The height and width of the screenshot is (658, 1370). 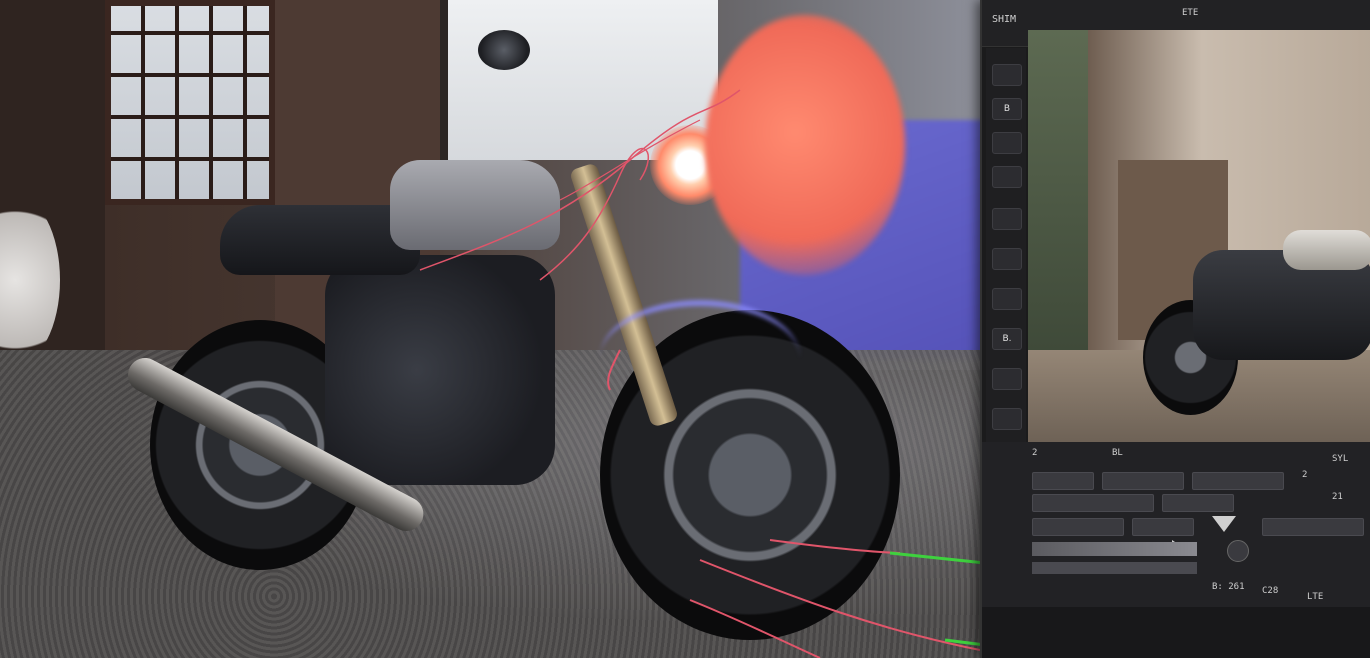 I want to click on preview-motorcycle, so click(x=1251, y=312).